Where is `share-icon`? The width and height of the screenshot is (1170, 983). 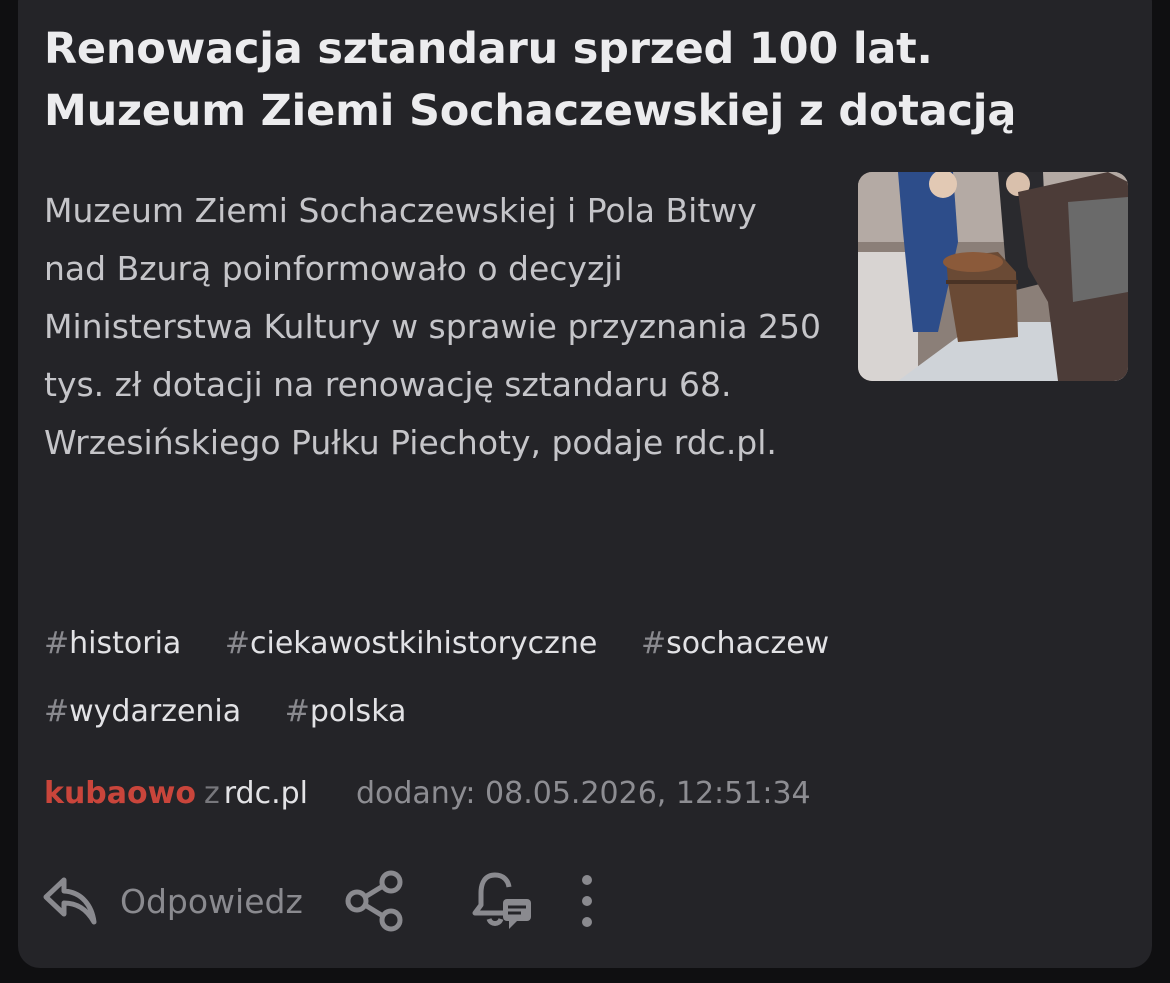 share-icon is located at coordinates (376, 901).